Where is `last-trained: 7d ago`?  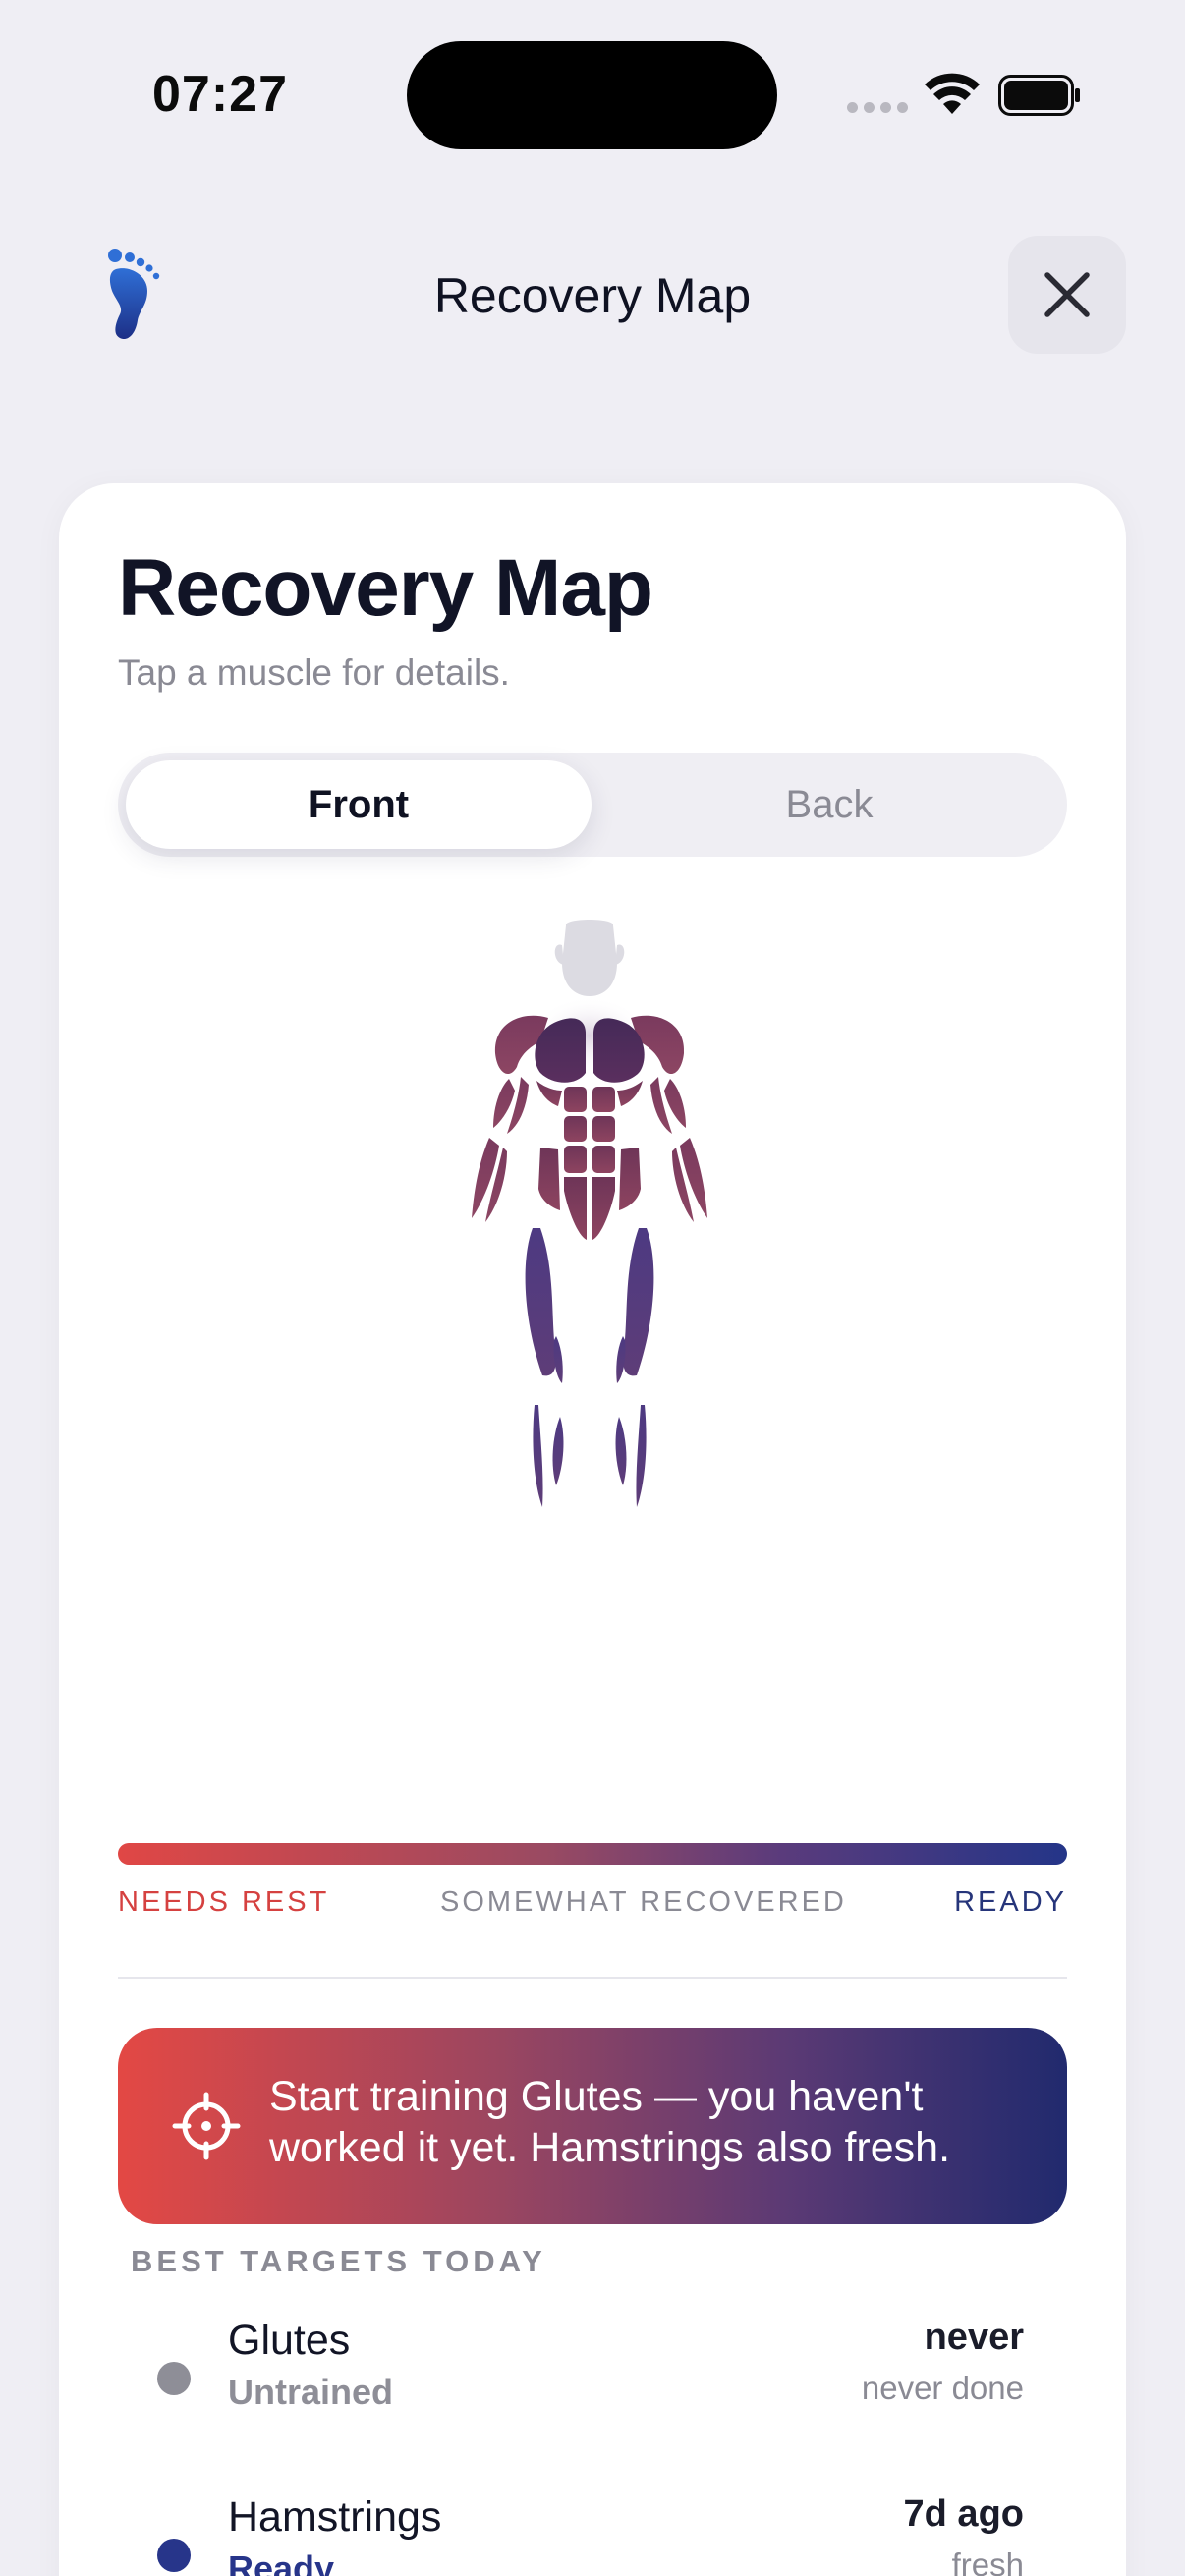 last-trained: 7d ago is located at coordinates (964, 2514).